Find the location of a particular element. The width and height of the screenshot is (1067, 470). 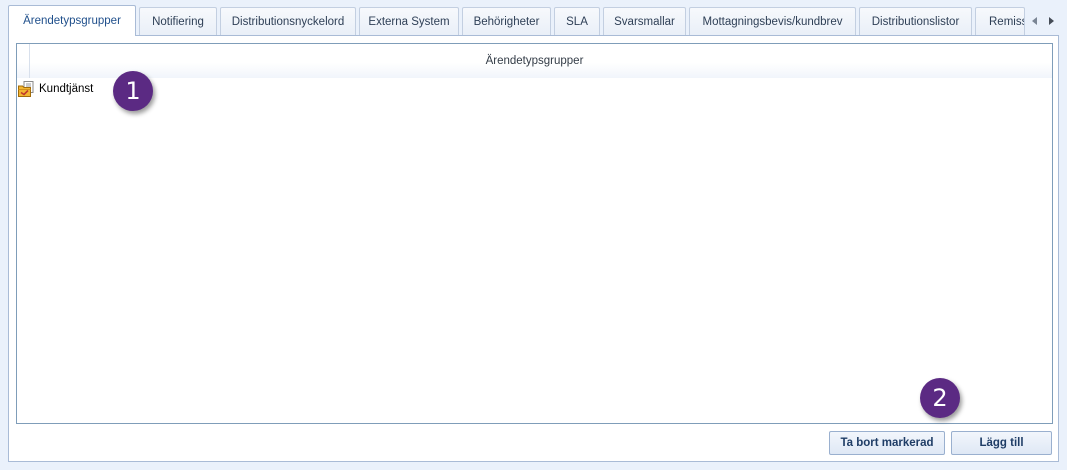

add-button: Lägg till is located at coordinates (1001, 443).